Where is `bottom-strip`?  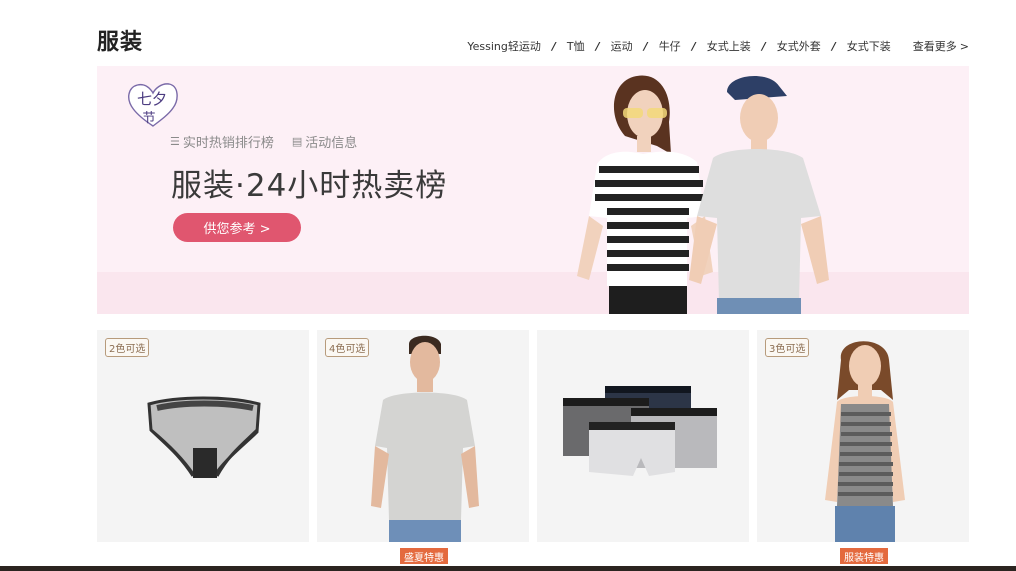
bottom-strip is located at coordinates (508, 568).